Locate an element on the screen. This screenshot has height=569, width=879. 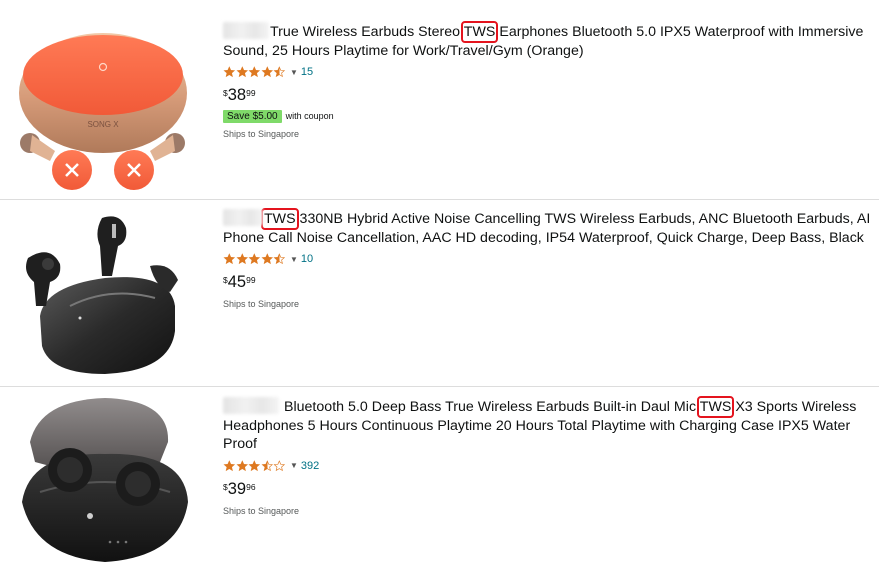
coupon-text: with coupon is located at coordinates (309, 116).